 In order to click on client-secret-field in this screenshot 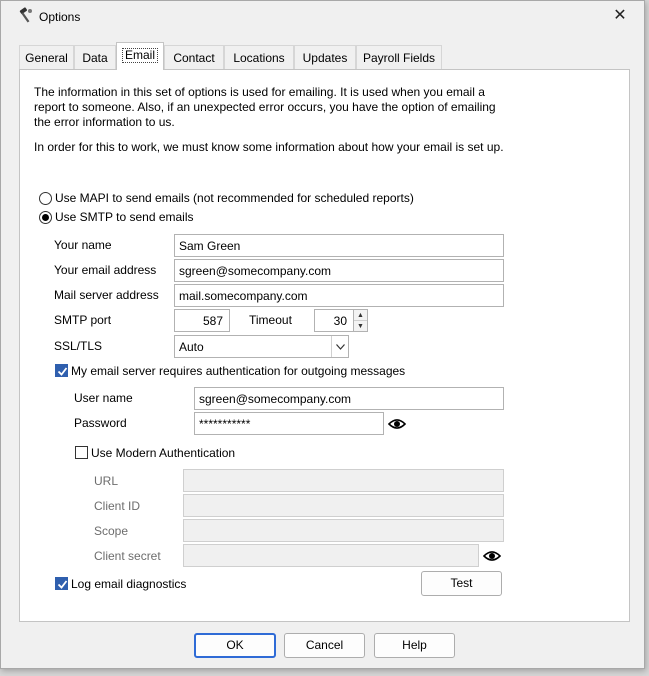, I will do `click(331, 555)`.